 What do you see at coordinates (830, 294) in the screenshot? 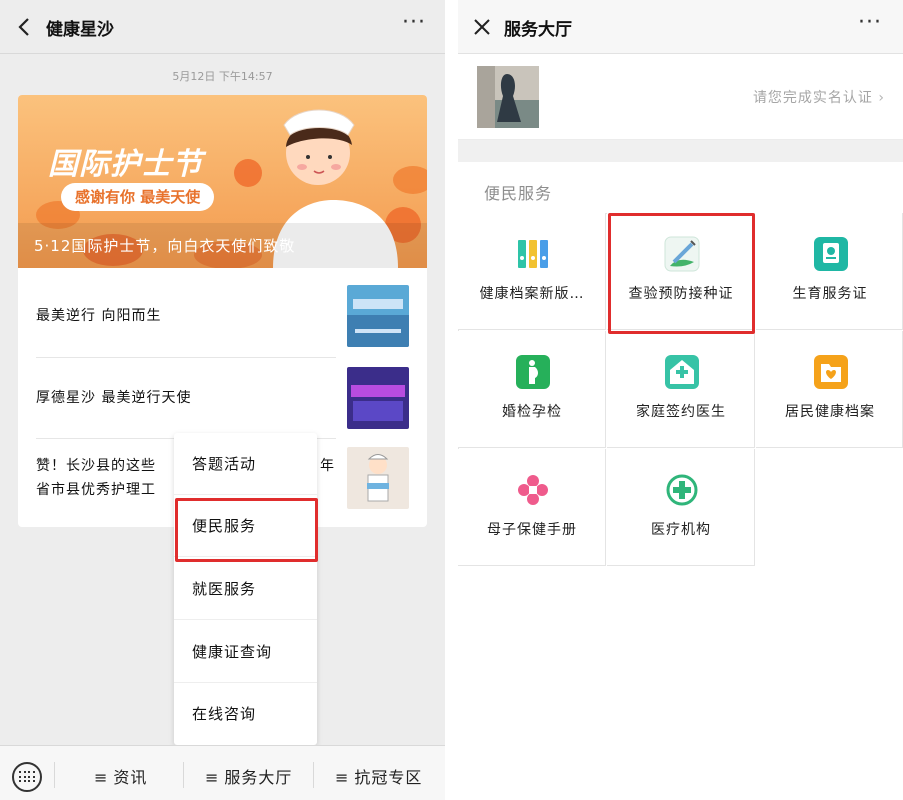
I see `service-label: 生育服务证` at bounding box center [830, 294].